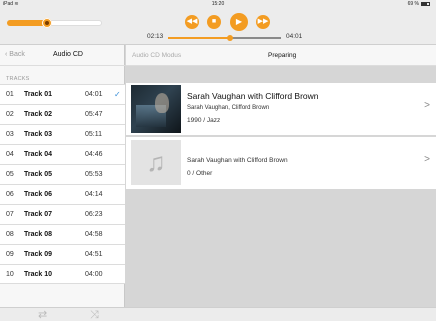  Describe the element at coordinates (199, 38) in the screenshot. I see `progress-fill` at that location.